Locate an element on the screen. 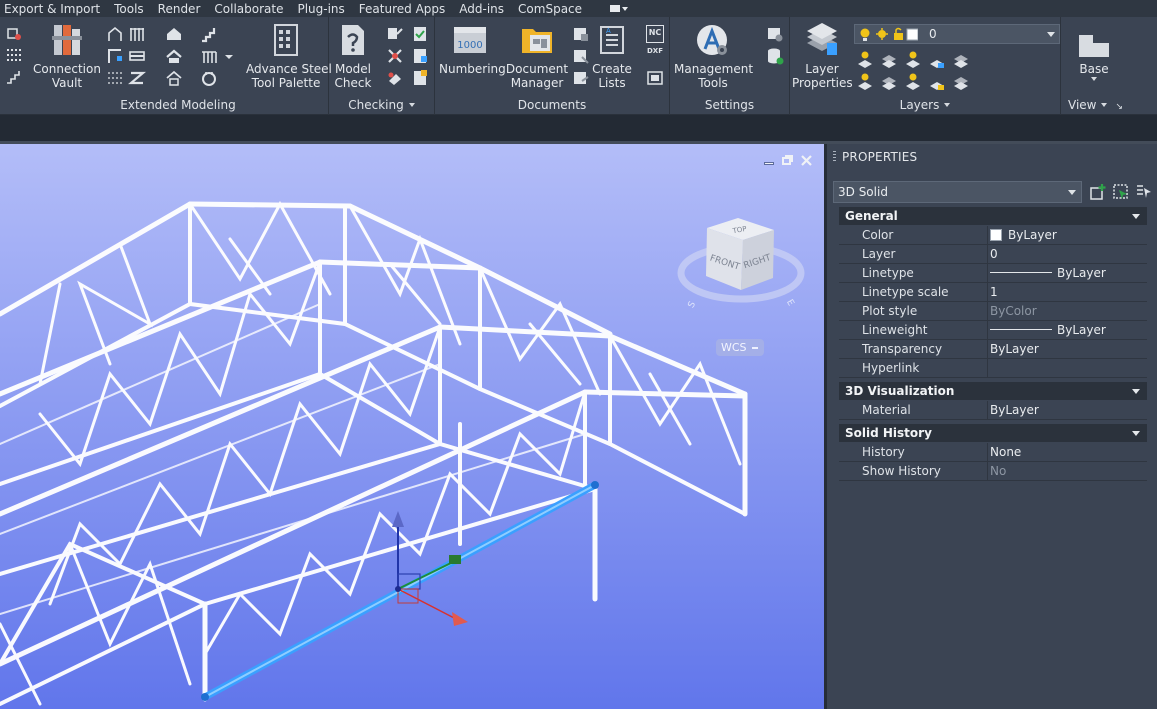 Image resolution: width=1157 pixels, height=709 pixels. arch-frame-icon is located at coordinates (115, 34).